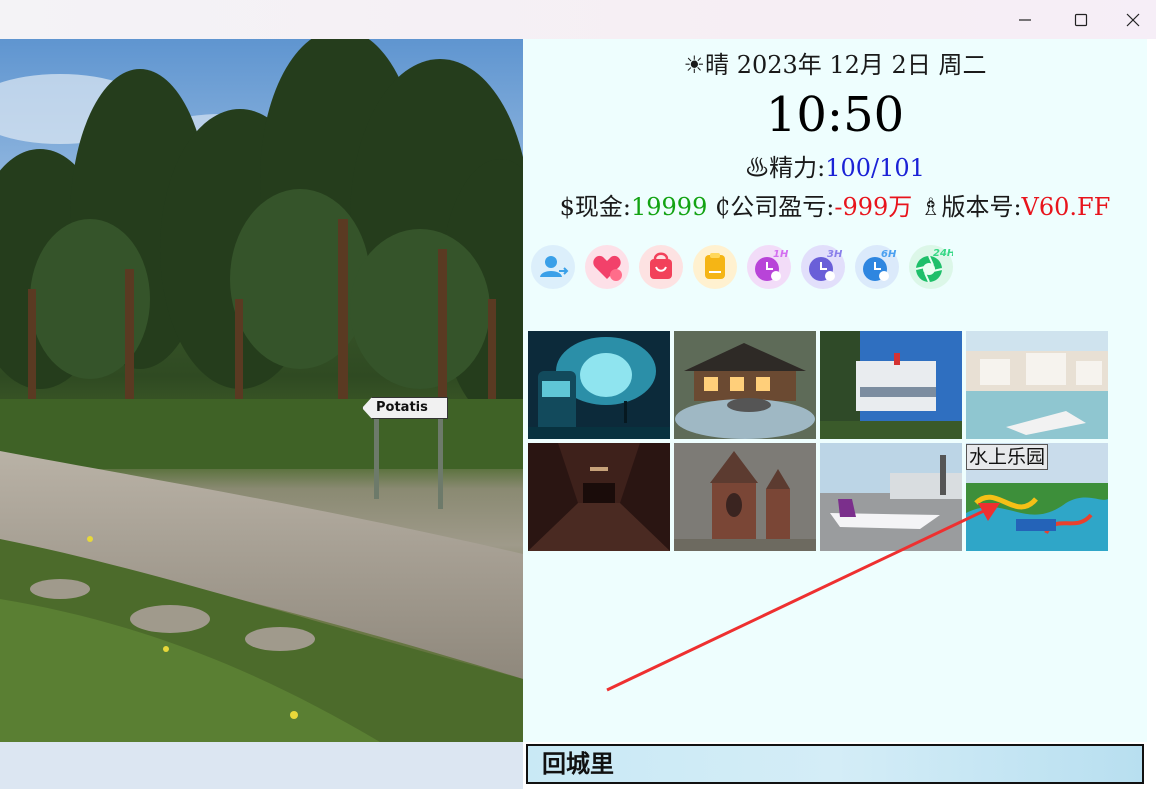 The image size is (1156, 789). What do you see at coordinates (781, 254) in the screenshot?
I see `svg-text: 1H` at bounding box center [781, 254].